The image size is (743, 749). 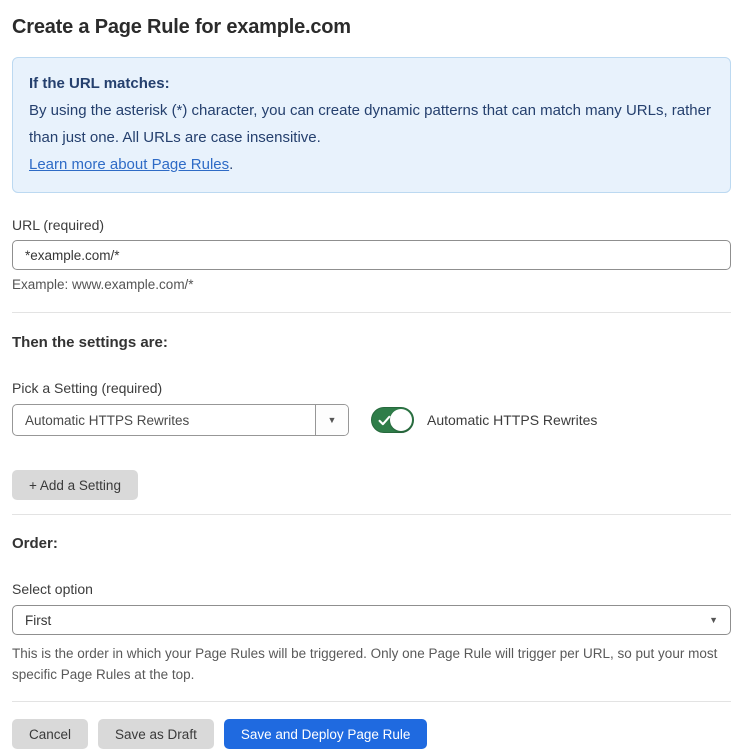 I want to click on order-select: First ▼, so click(x=371, y=620).